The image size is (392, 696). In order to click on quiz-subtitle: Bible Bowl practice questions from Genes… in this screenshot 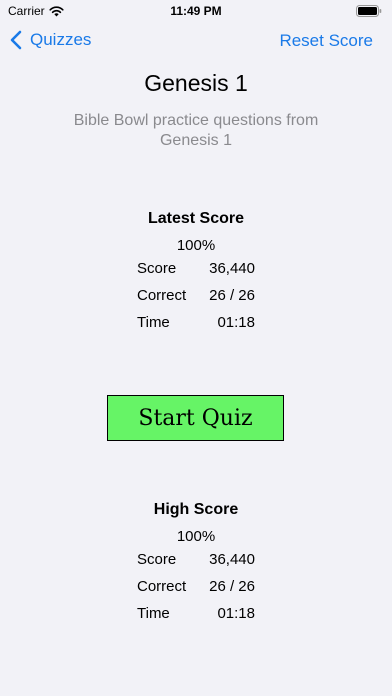, I will do `click(196, 130)`.